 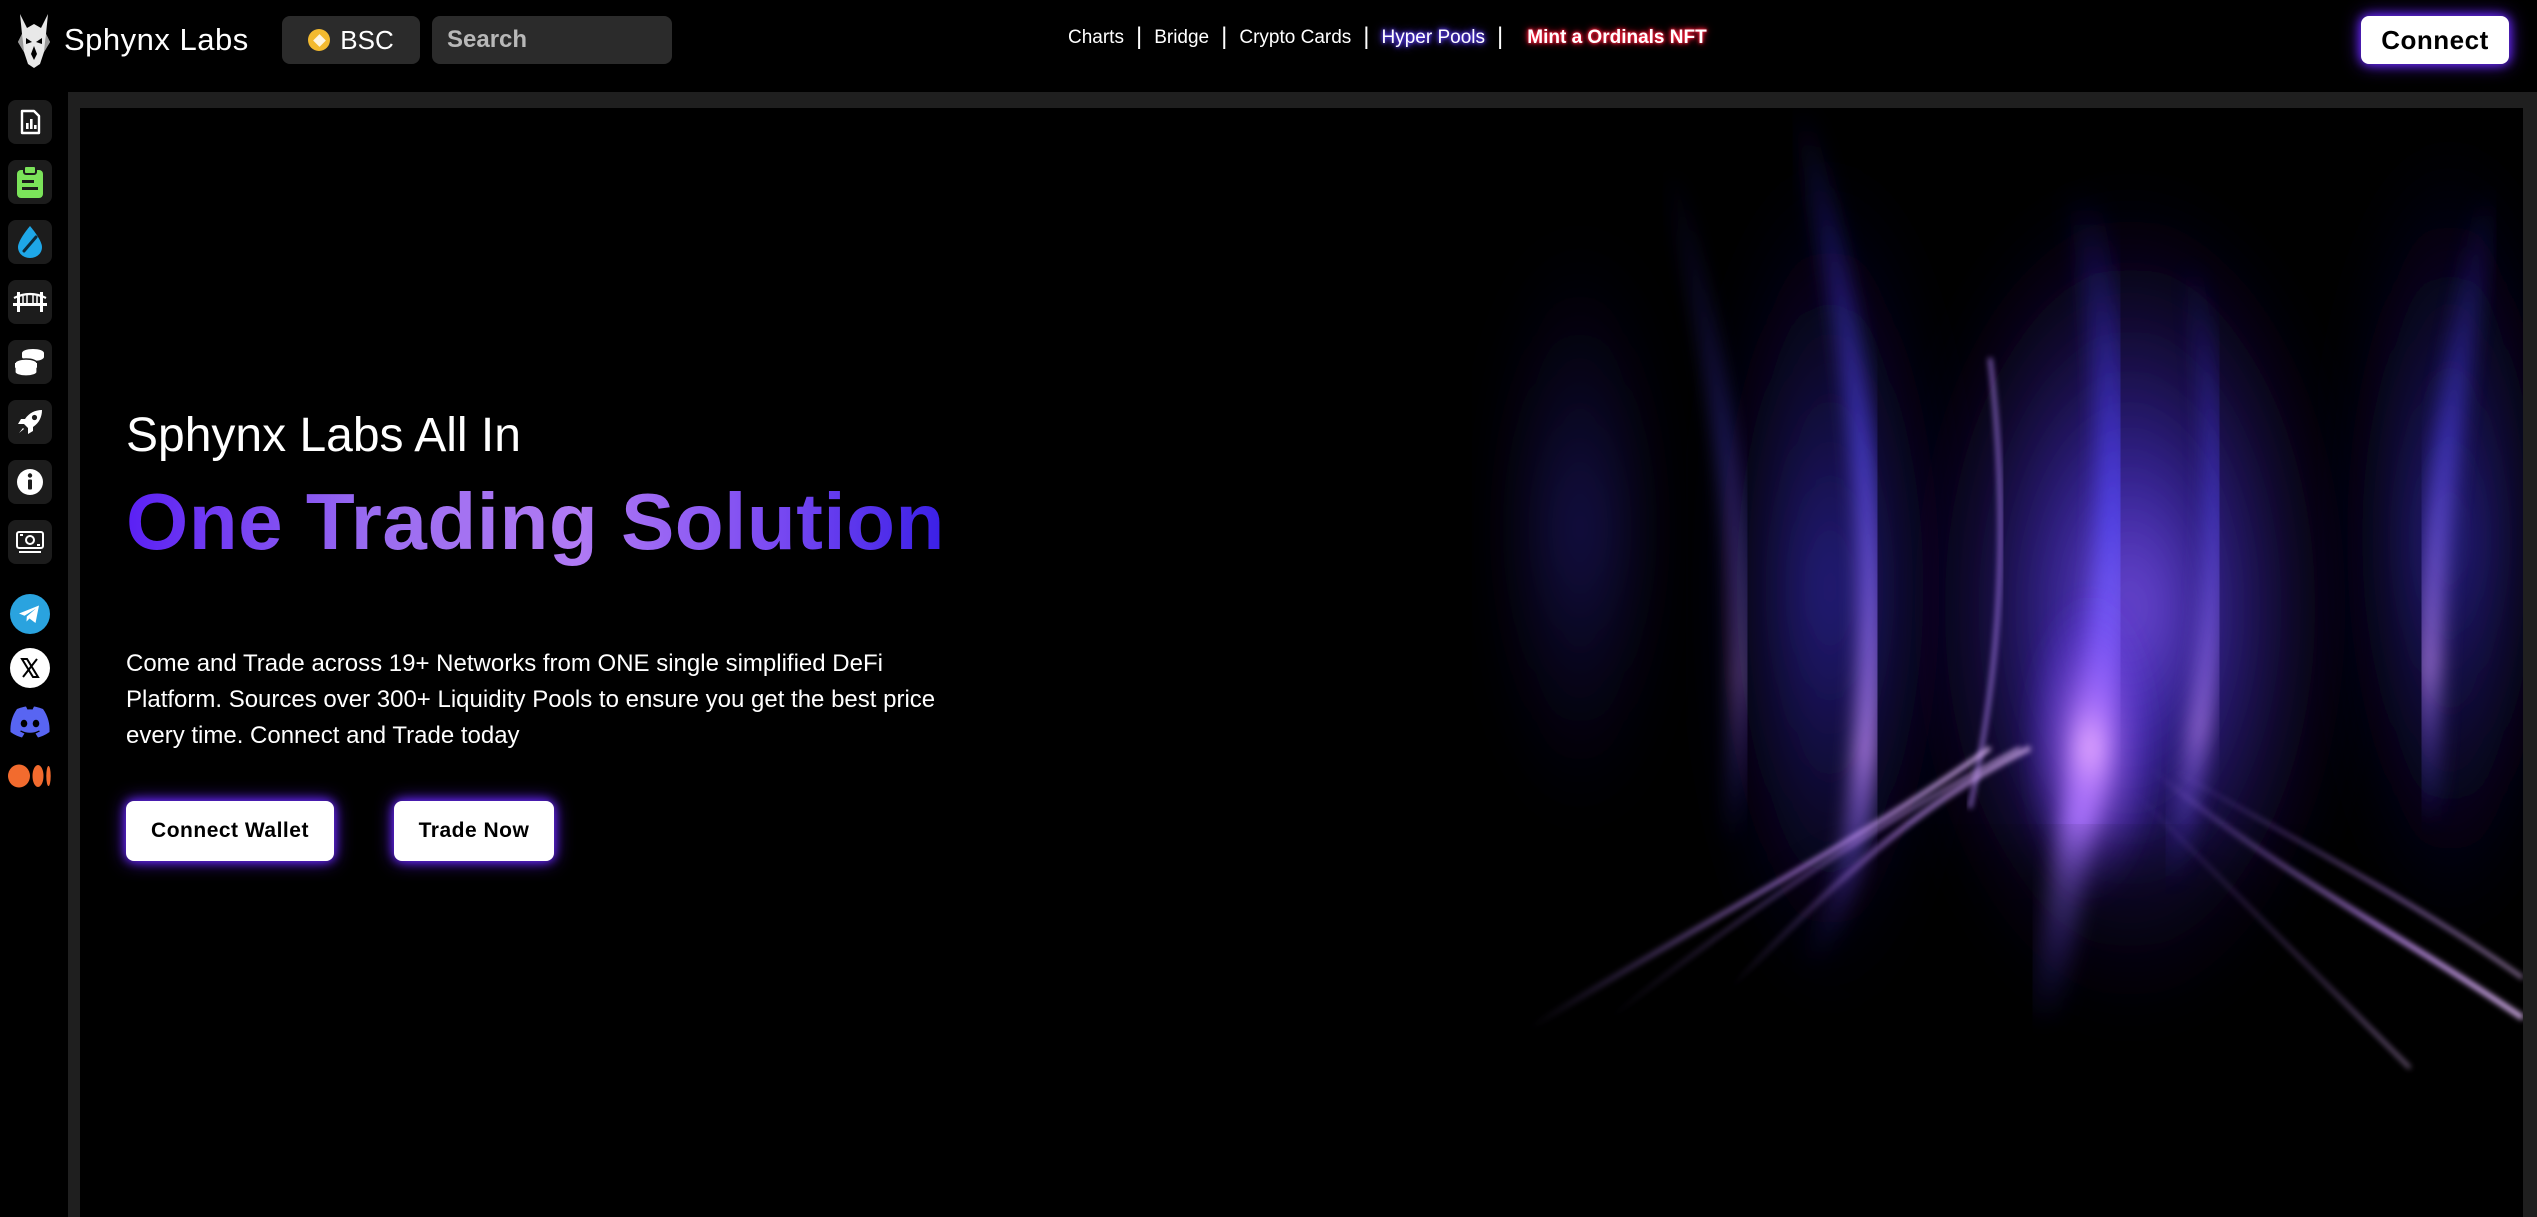 What do you see at coordinates (367, 39) in the screenshot?
I see `network-label: BSC` at bounding box center [367, 39].